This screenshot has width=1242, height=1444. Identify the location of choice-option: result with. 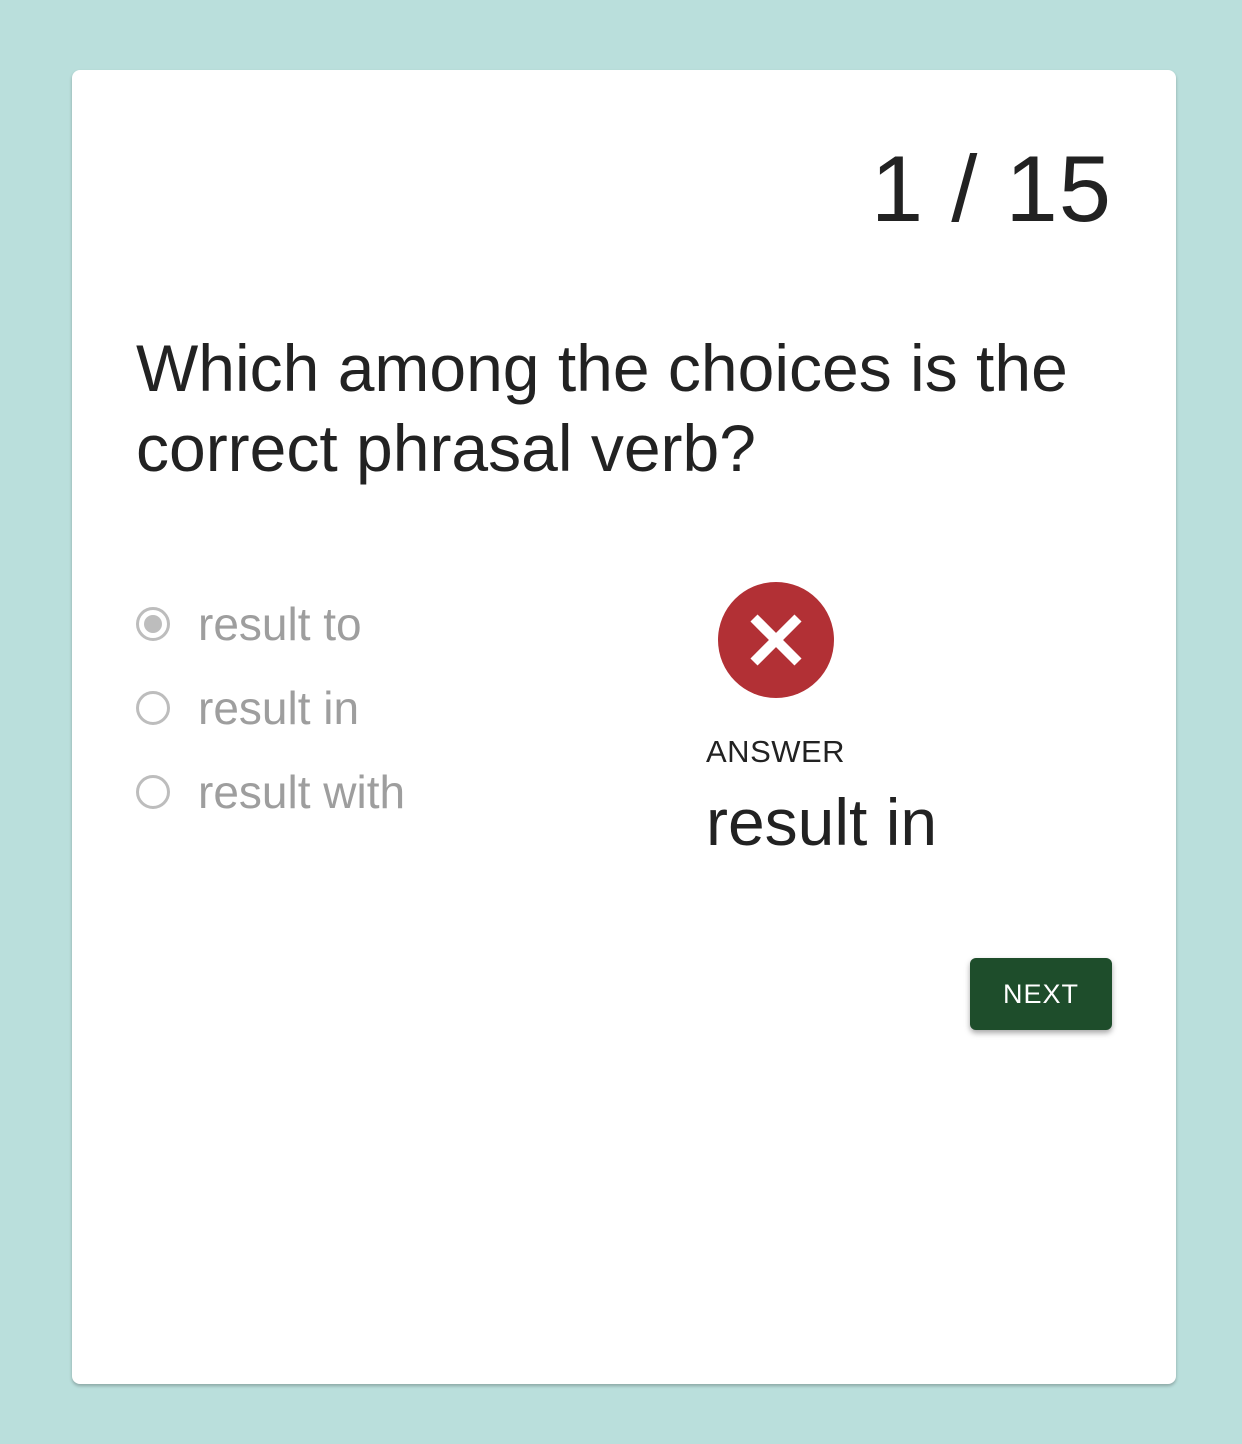
(270, 792).